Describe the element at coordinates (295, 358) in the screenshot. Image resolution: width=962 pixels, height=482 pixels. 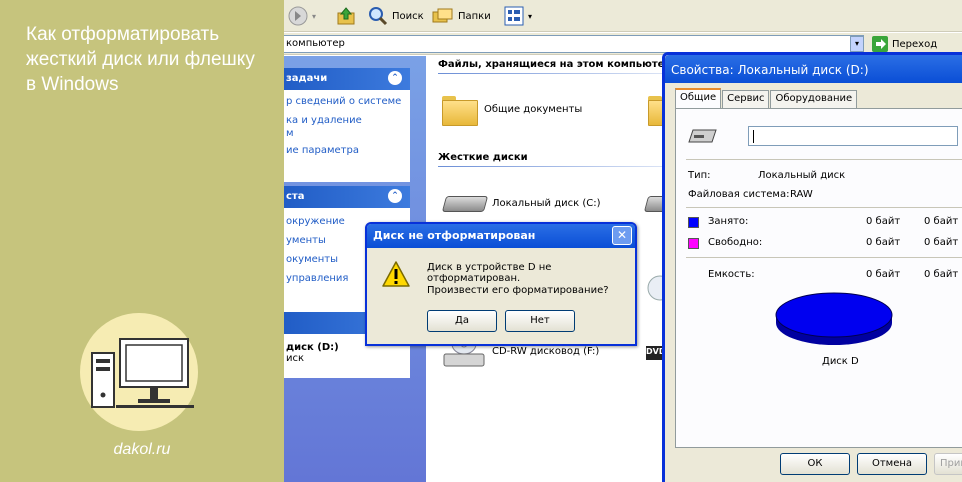
I see `details-subtitle: иск` at that location.